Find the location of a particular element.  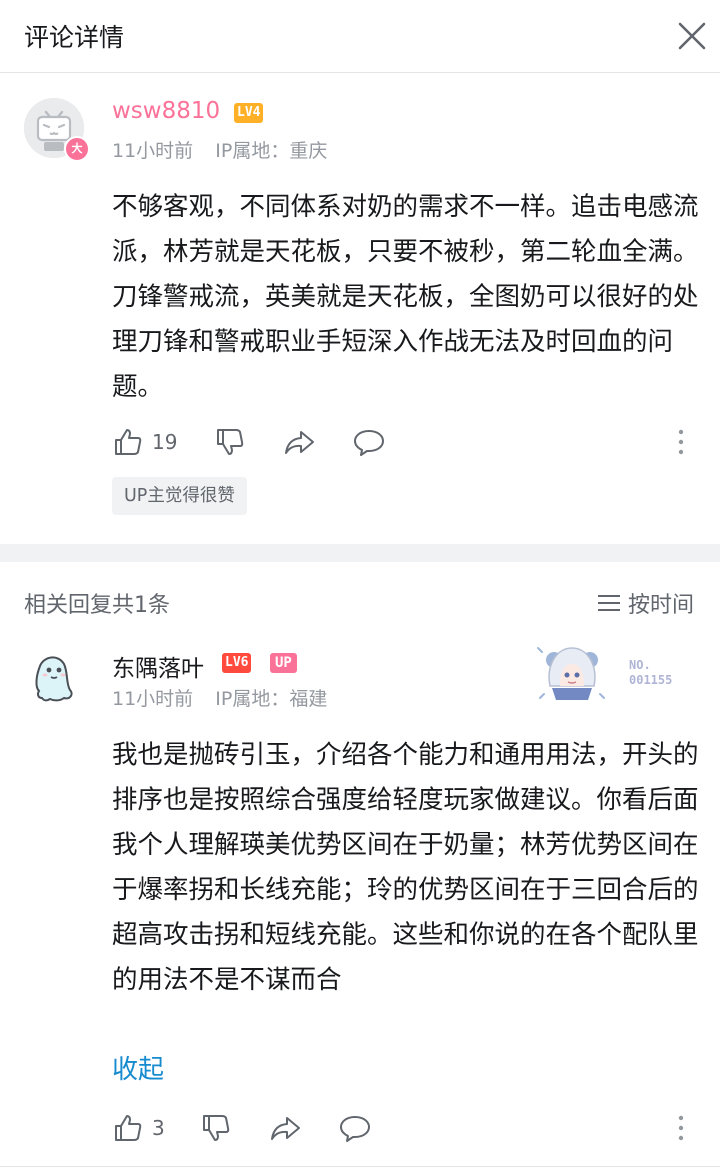

ghost-mascot-icon is located at coordinates (54, 679).